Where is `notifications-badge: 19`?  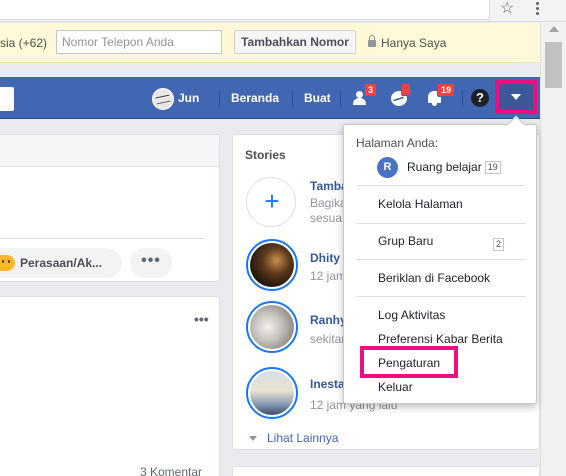
notifications-badge: 19 is located at coordinates (446, 90).